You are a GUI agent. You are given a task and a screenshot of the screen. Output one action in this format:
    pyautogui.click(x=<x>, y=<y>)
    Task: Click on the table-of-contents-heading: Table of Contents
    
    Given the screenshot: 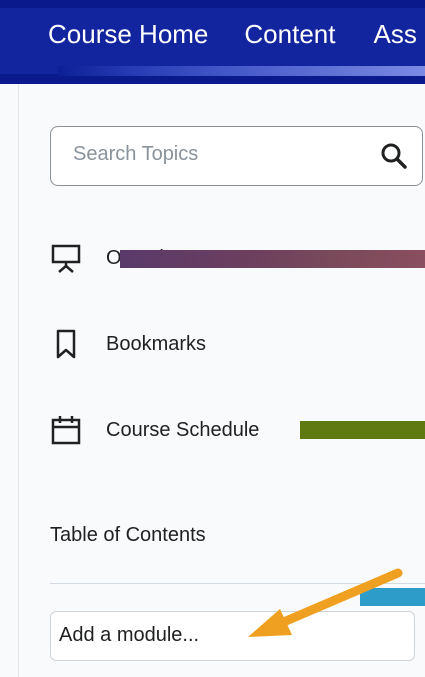 What is the action you would take?
    pyautogui.click(x=128, y=535)
    